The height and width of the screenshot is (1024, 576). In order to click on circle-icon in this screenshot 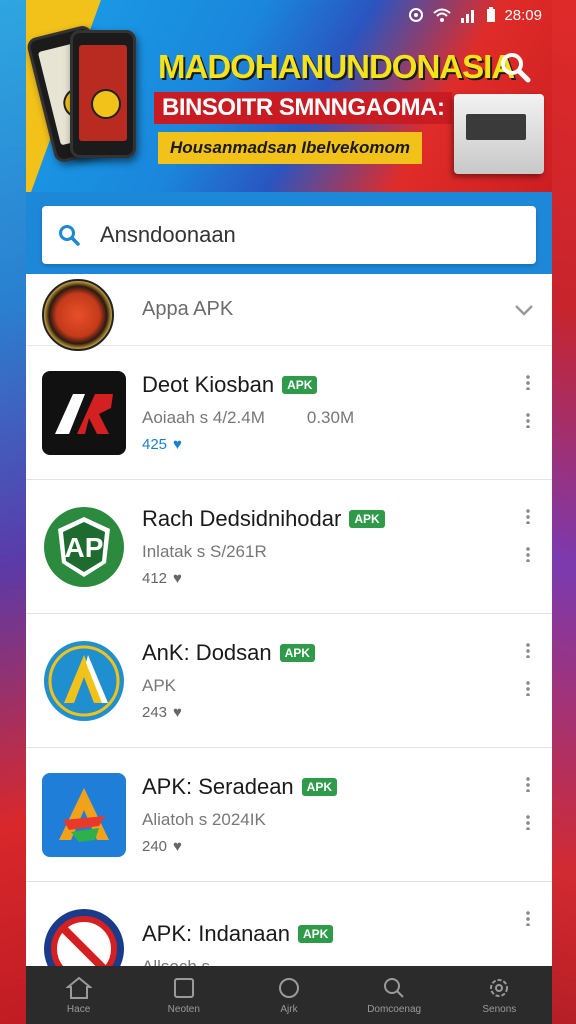, I will do `click(288, 987)`.